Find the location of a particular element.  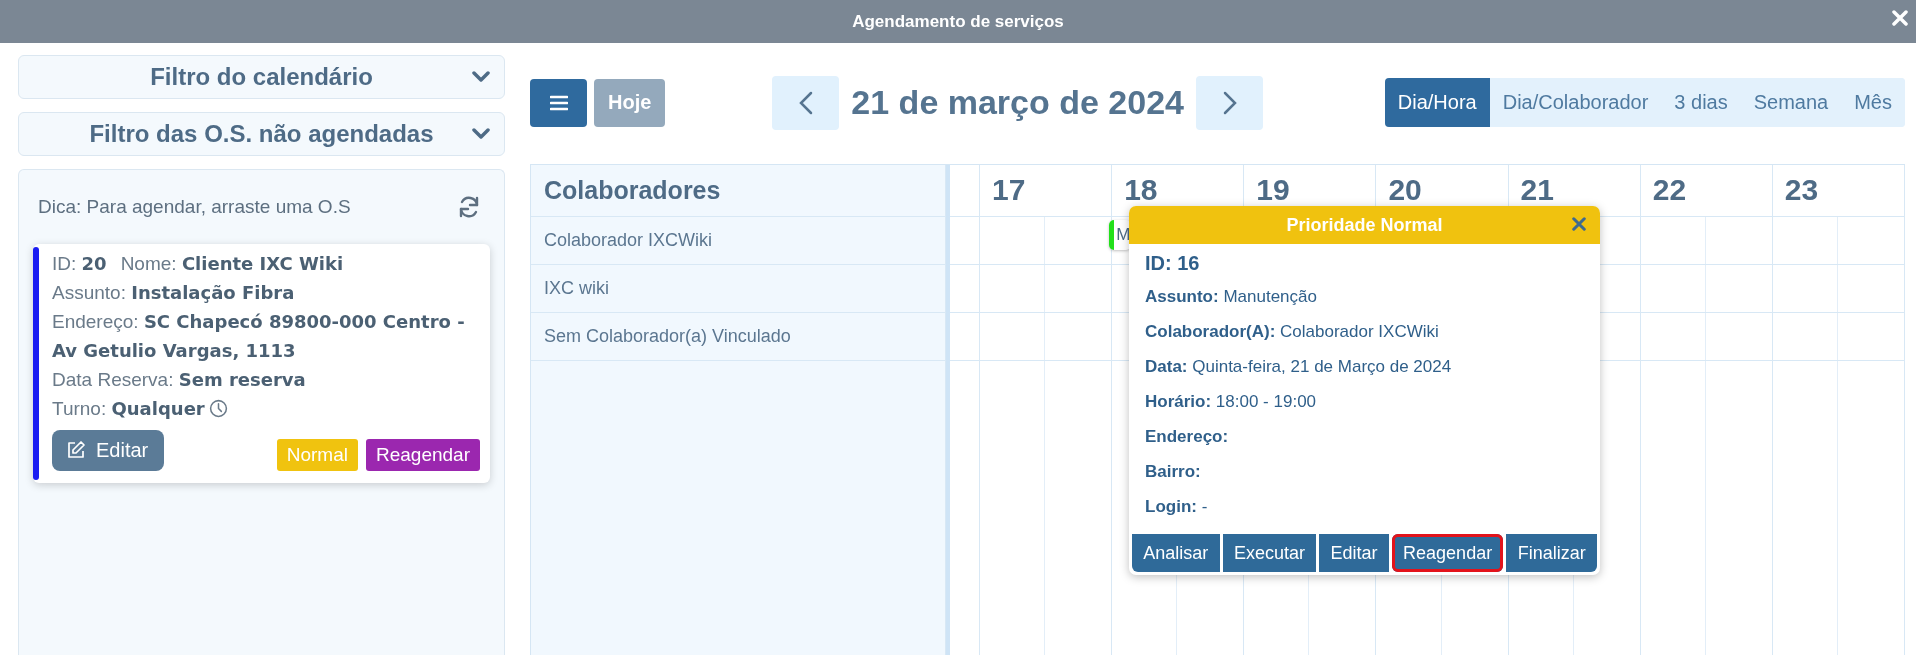

column-header: Colaboradores is located at coordinates (738, 191).